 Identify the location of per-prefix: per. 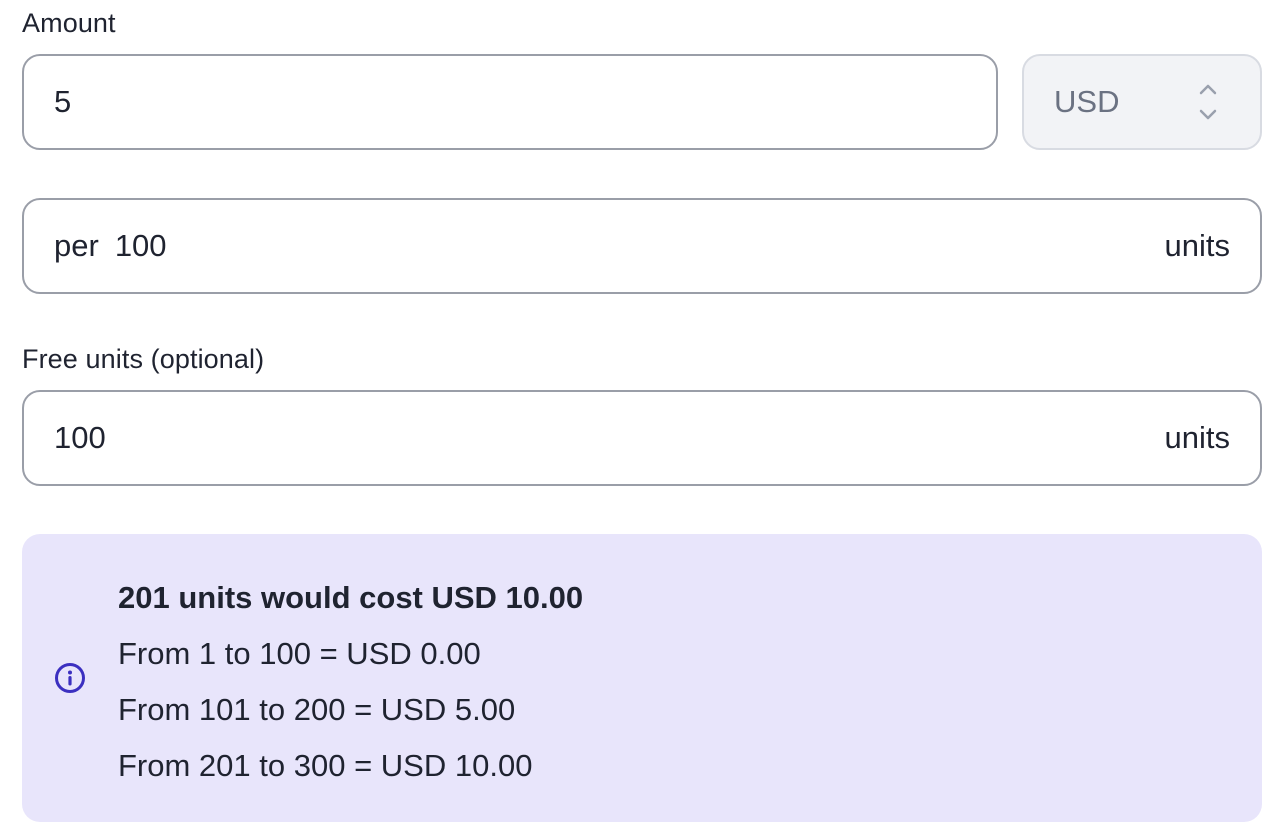
(76, 245).